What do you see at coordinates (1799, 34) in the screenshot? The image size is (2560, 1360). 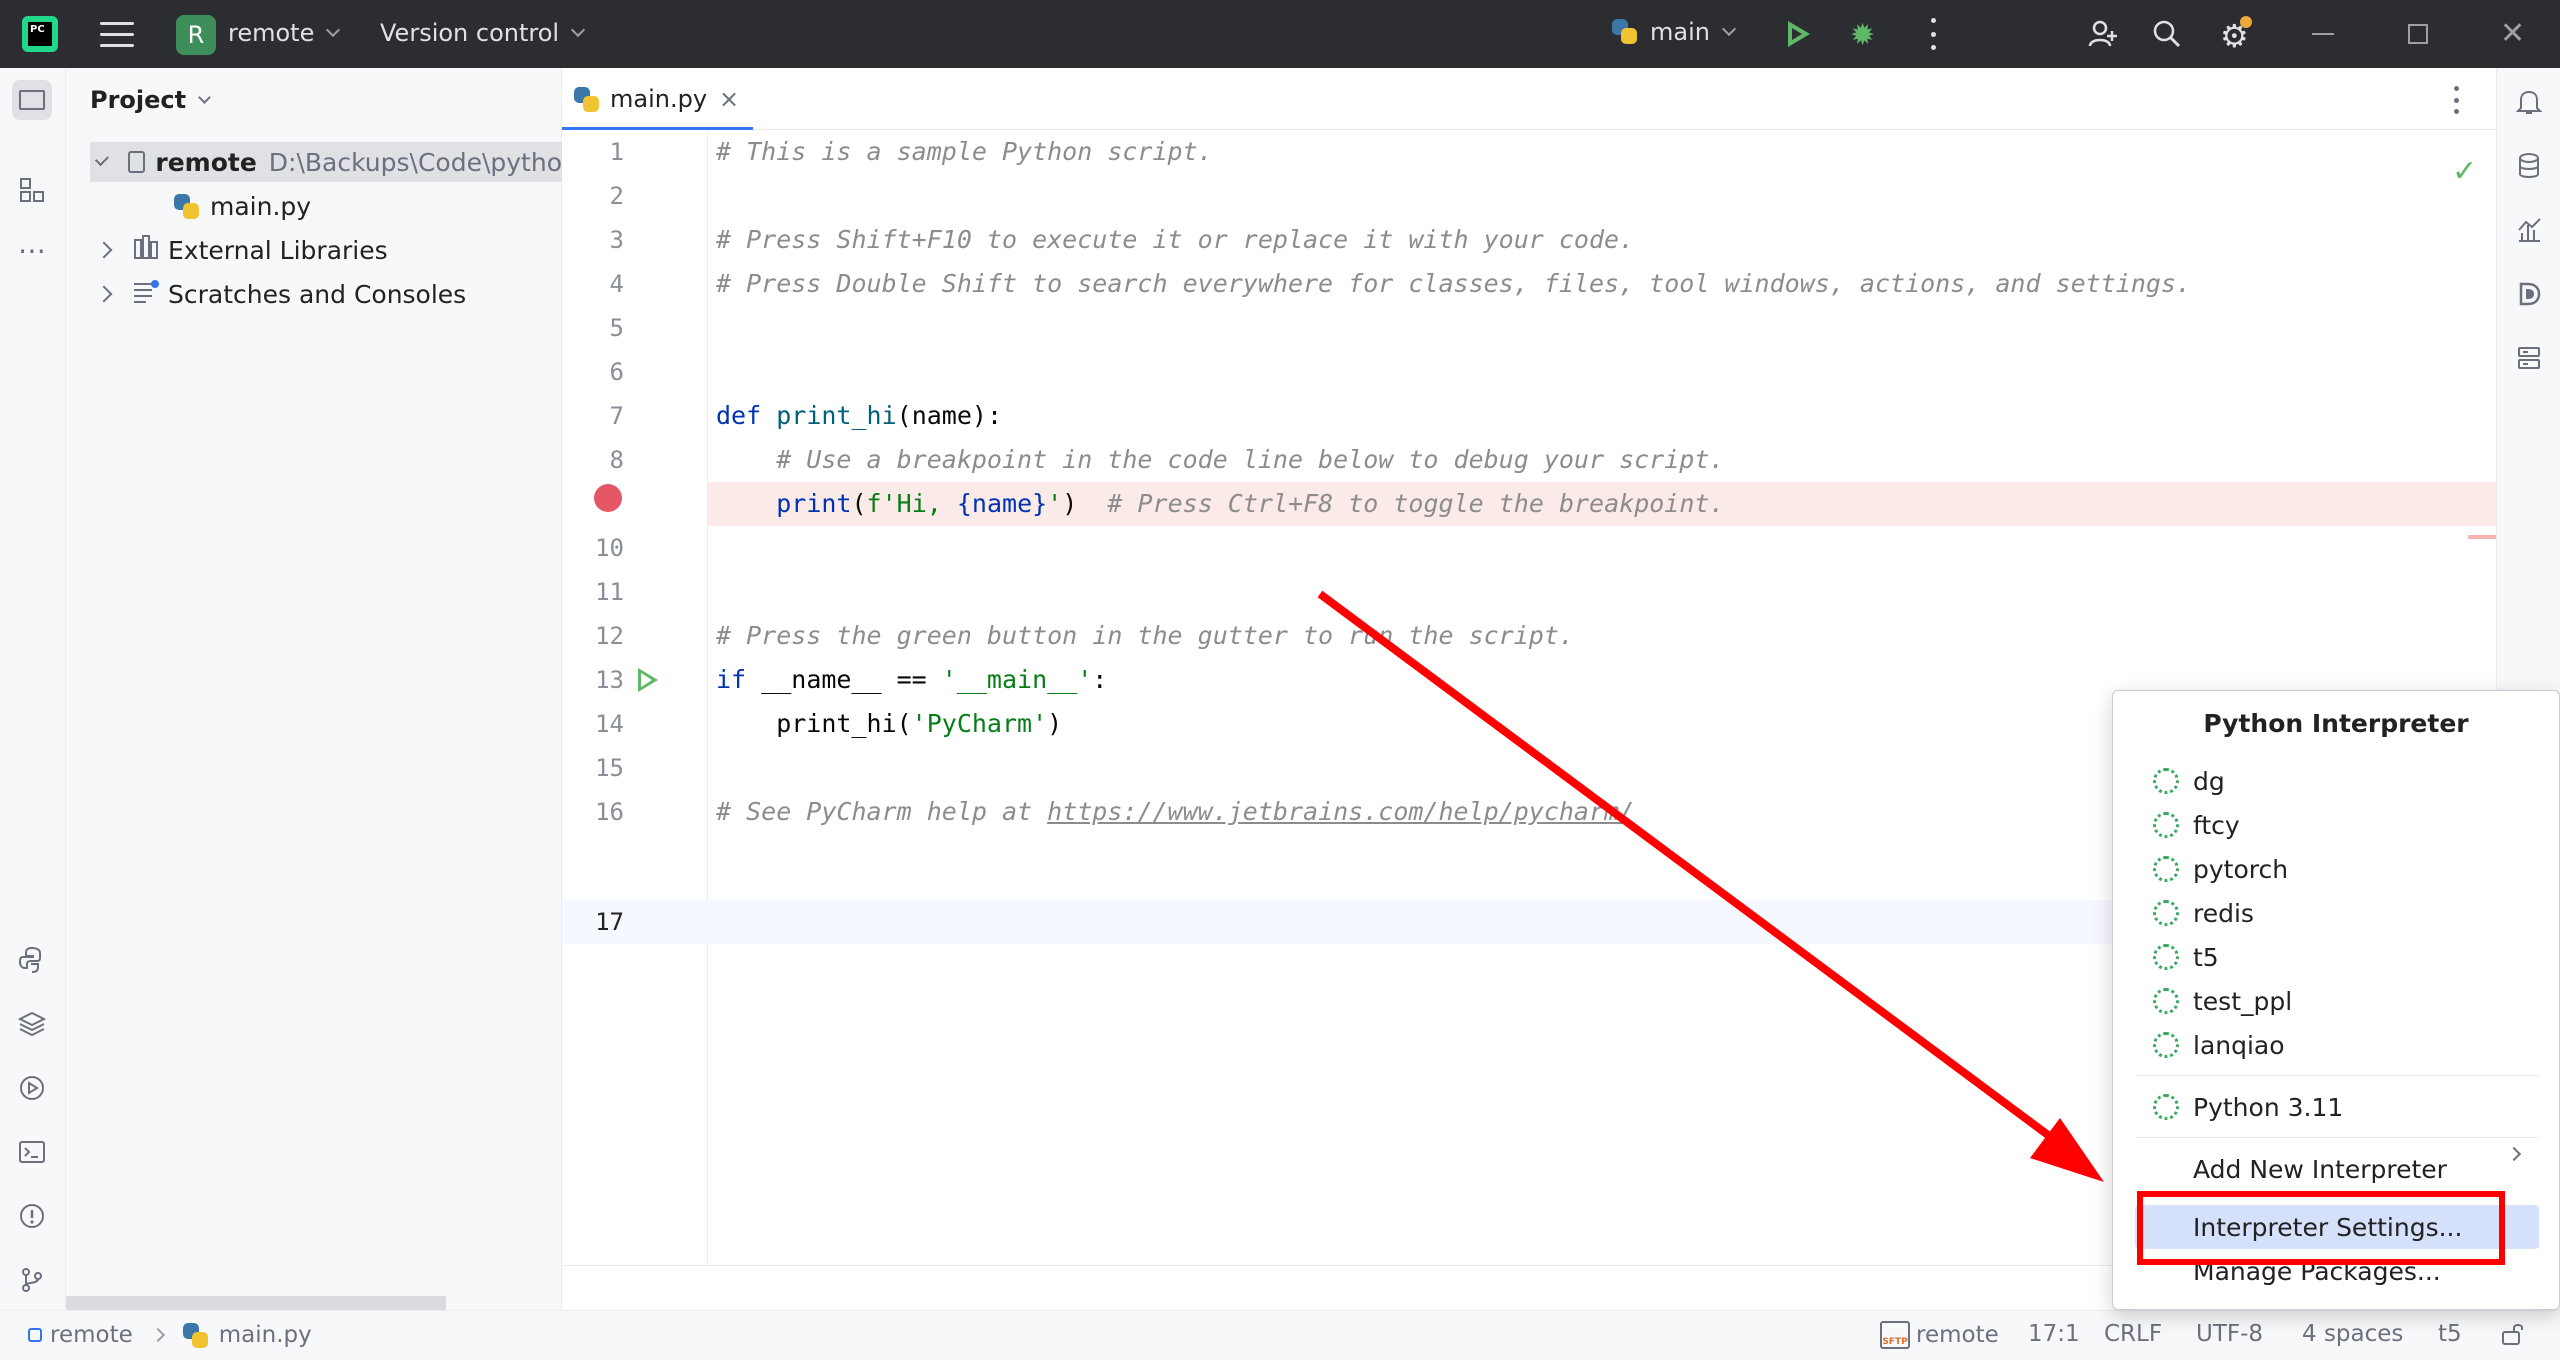 I see `run-button` at bounding box center [1799, 34].